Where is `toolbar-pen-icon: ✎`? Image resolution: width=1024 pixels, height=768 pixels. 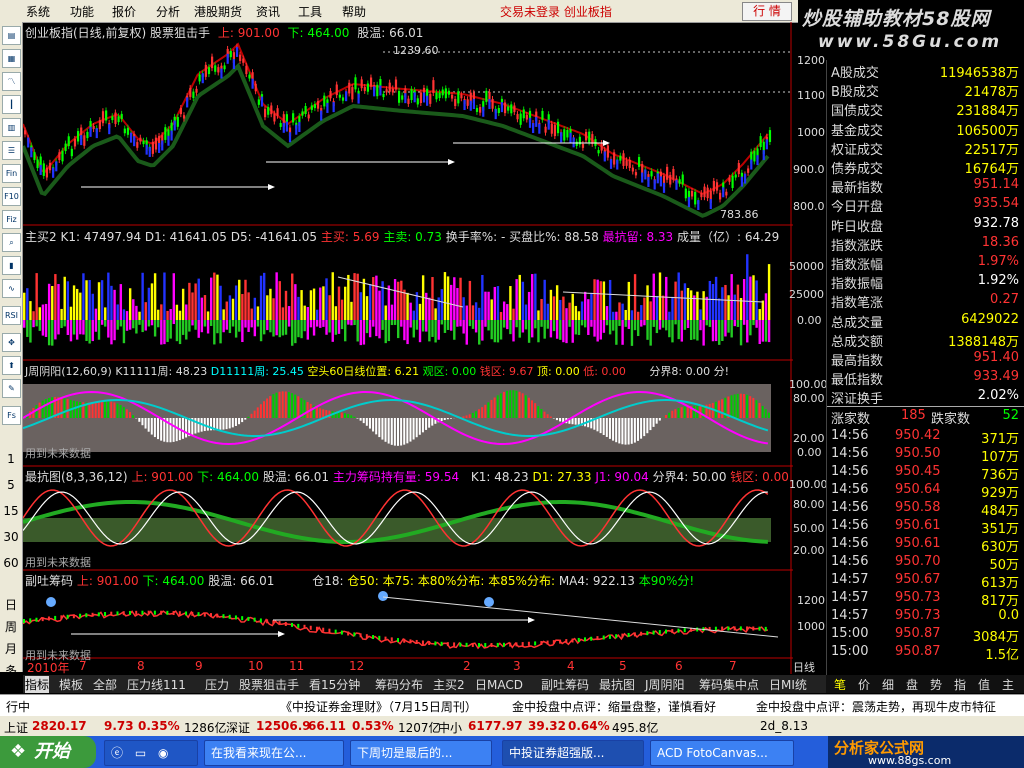
toolbar-pen-icon: ✎ is located at coordinates (11, 388).